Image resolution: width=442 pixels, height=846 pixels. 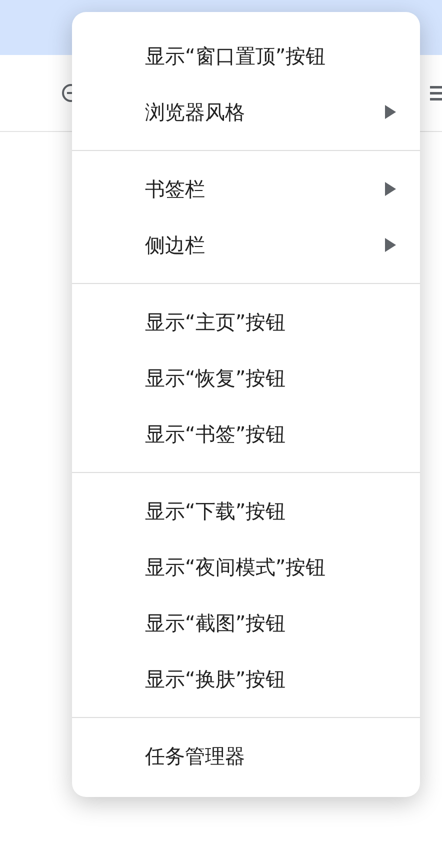 I want to click on menu-item: 显示“恢复”按钮, so click(x=246, y=378).